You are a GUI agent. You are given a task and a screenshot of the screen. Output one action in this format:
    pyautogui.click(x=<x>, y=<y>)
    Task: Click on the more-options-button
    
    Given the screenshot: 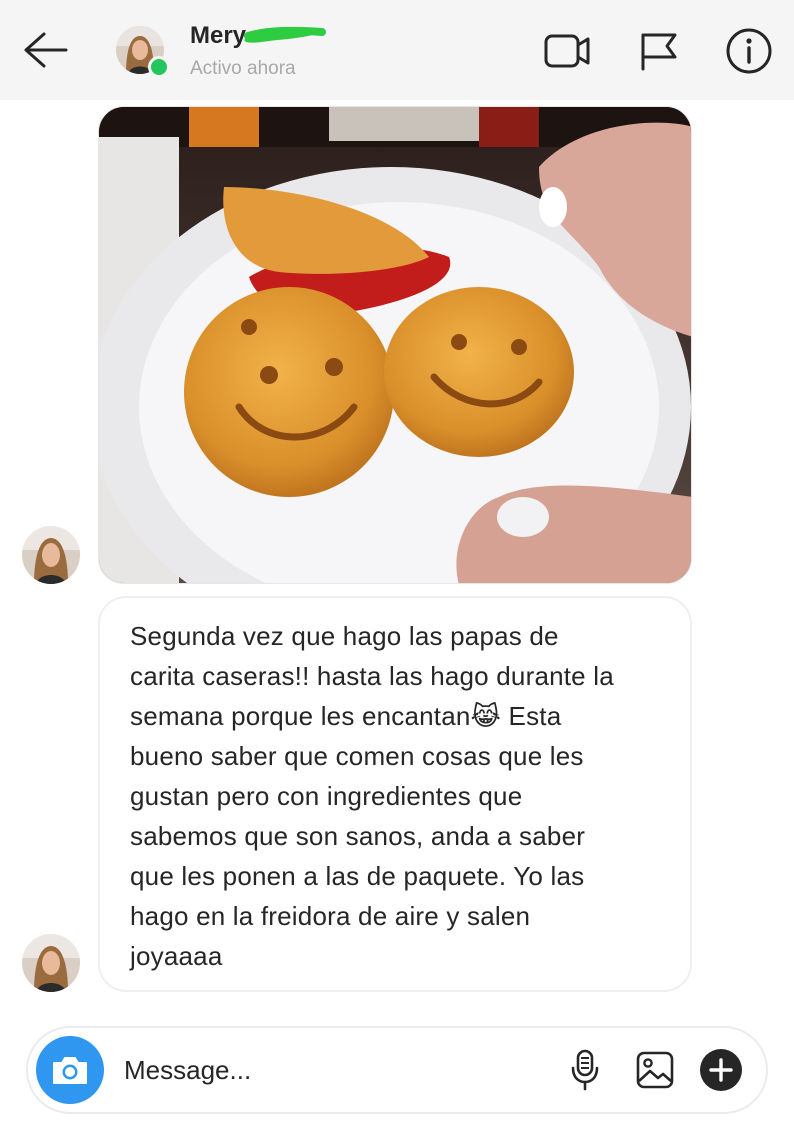 What is the action you would take?
    pyautogui.click(x=721, y=1070)
    